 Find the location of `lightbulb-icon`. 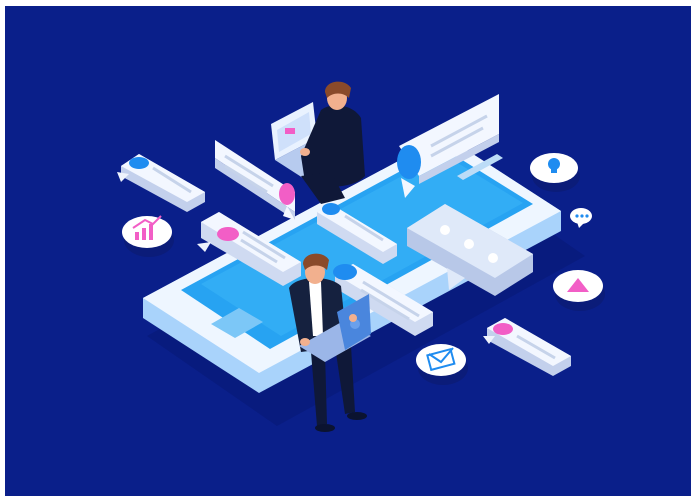

lightbulb-icon is located at coordinates (555, 172).